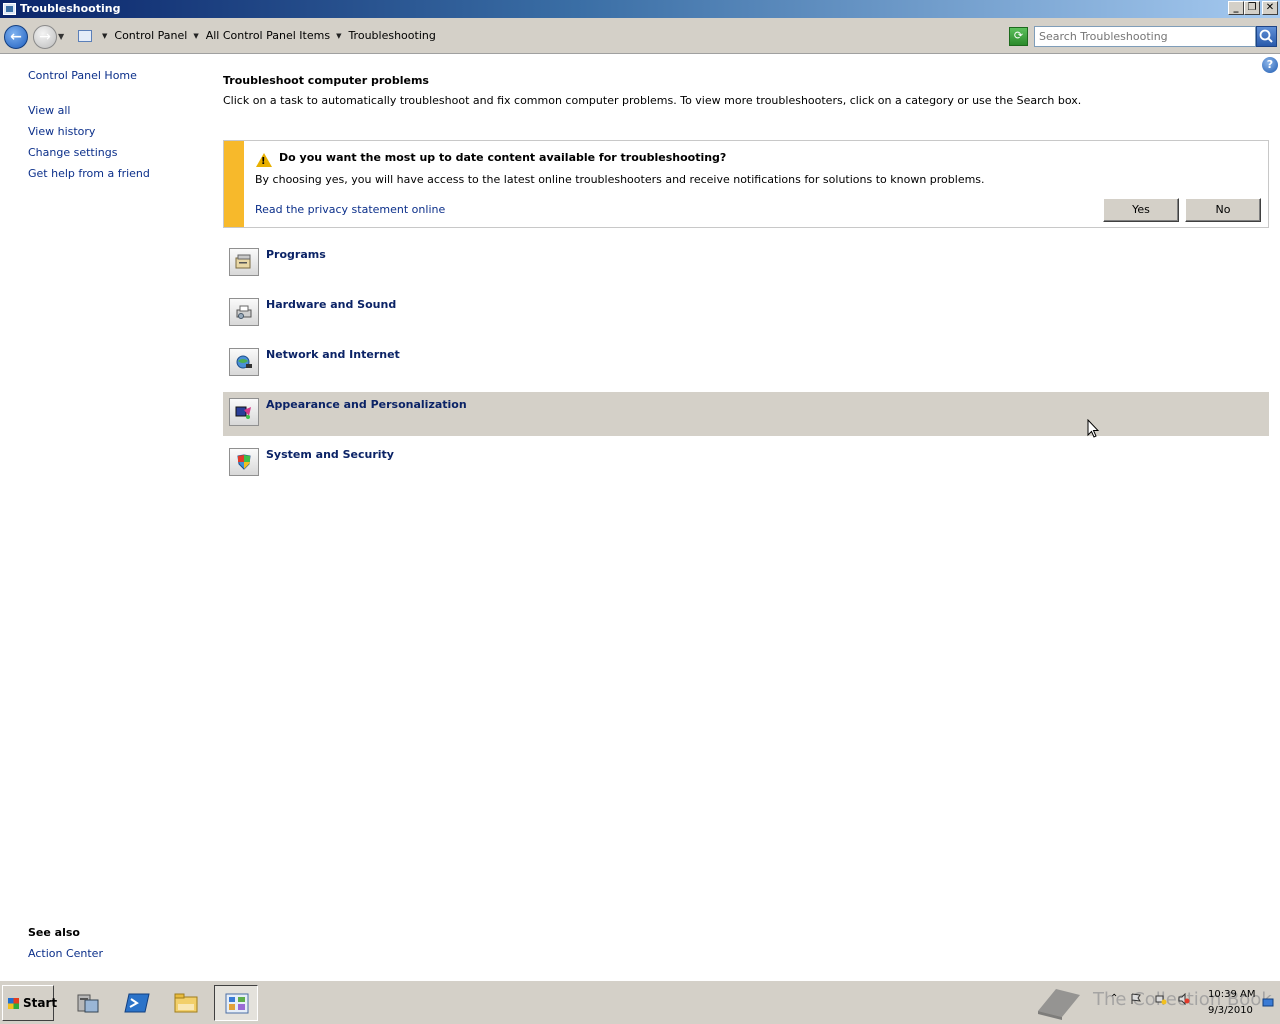  I want to click on search-icon, so click(1266, 36).